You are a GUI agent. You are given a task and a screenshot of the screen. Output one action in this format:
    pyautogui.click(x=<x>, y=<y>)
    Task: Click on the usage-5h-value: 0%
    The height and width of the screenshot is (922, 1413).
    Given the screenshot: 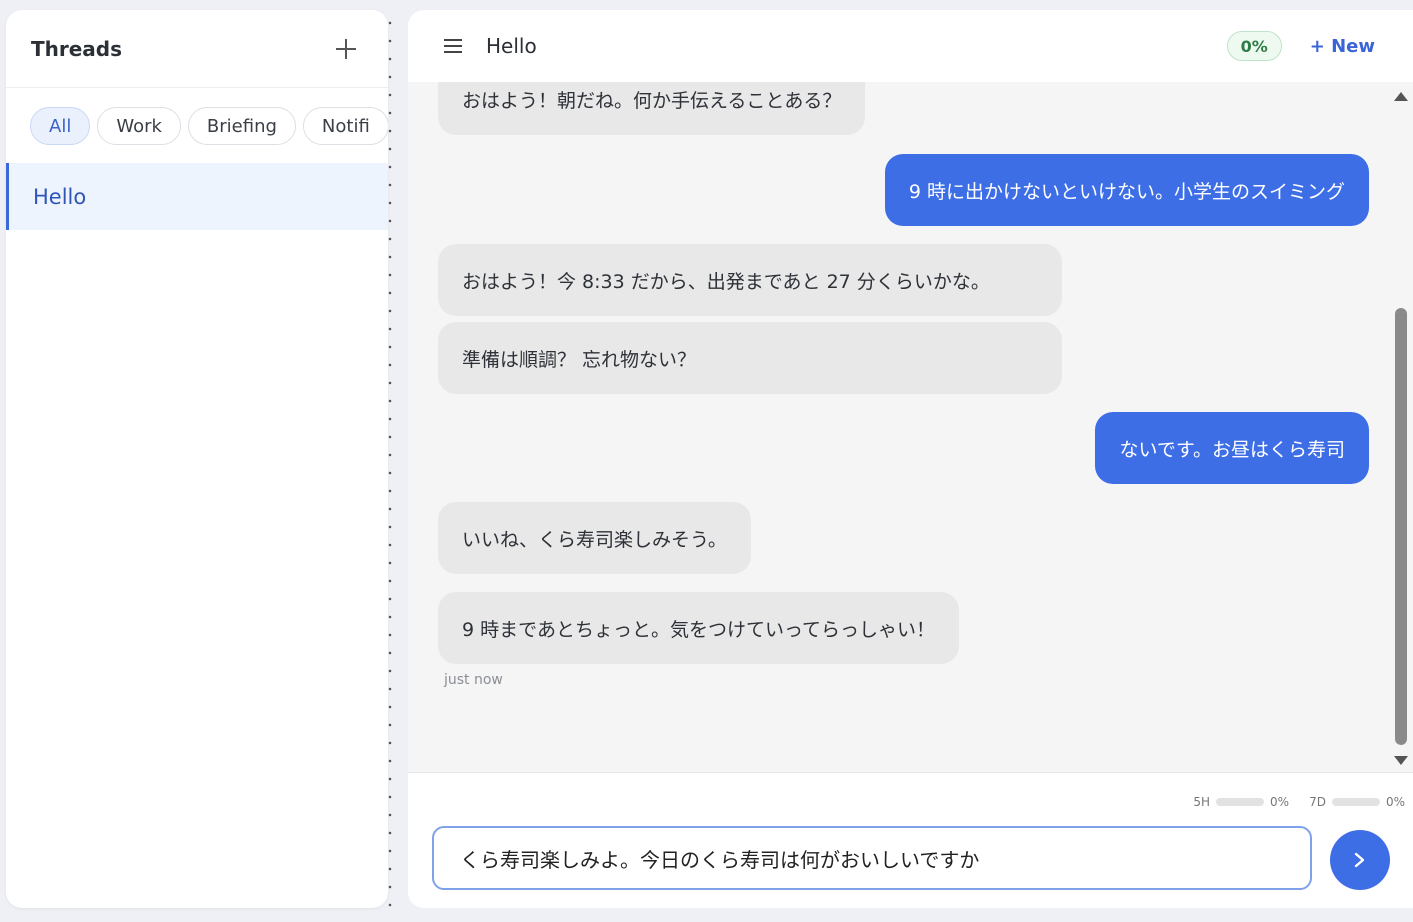 What is the action you would take?
    pyautogui.click(x=1280, y=802)
    